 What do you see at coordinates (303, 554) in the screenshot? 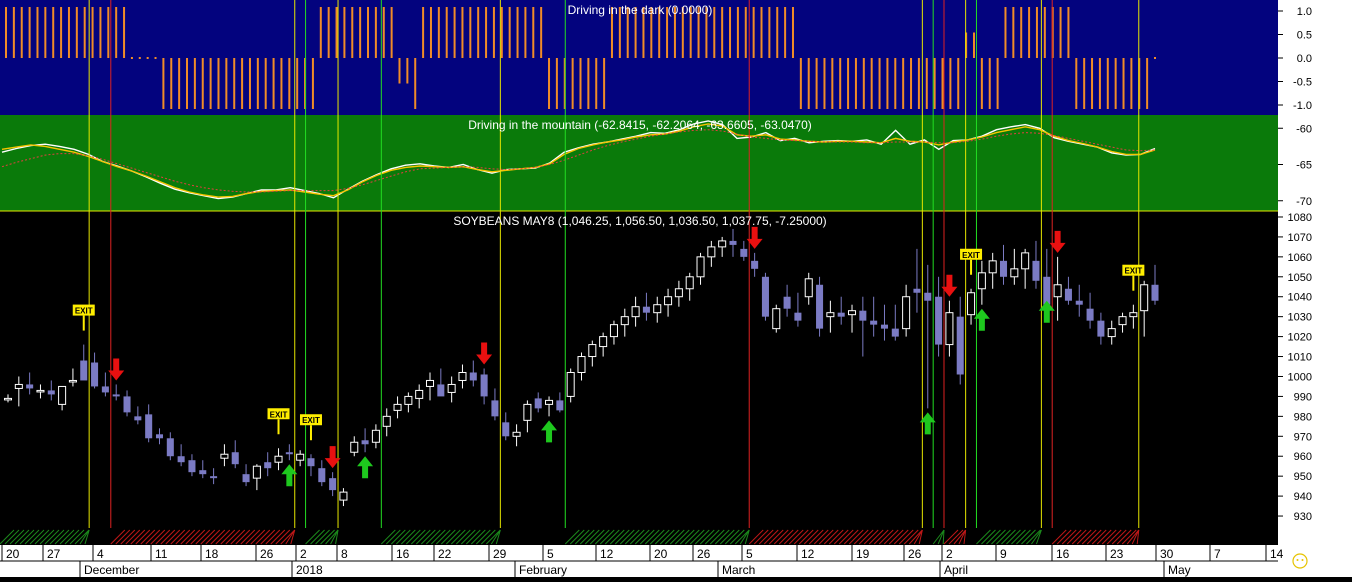
I see `x-day-label: 2` at bounding box center [303, 554].